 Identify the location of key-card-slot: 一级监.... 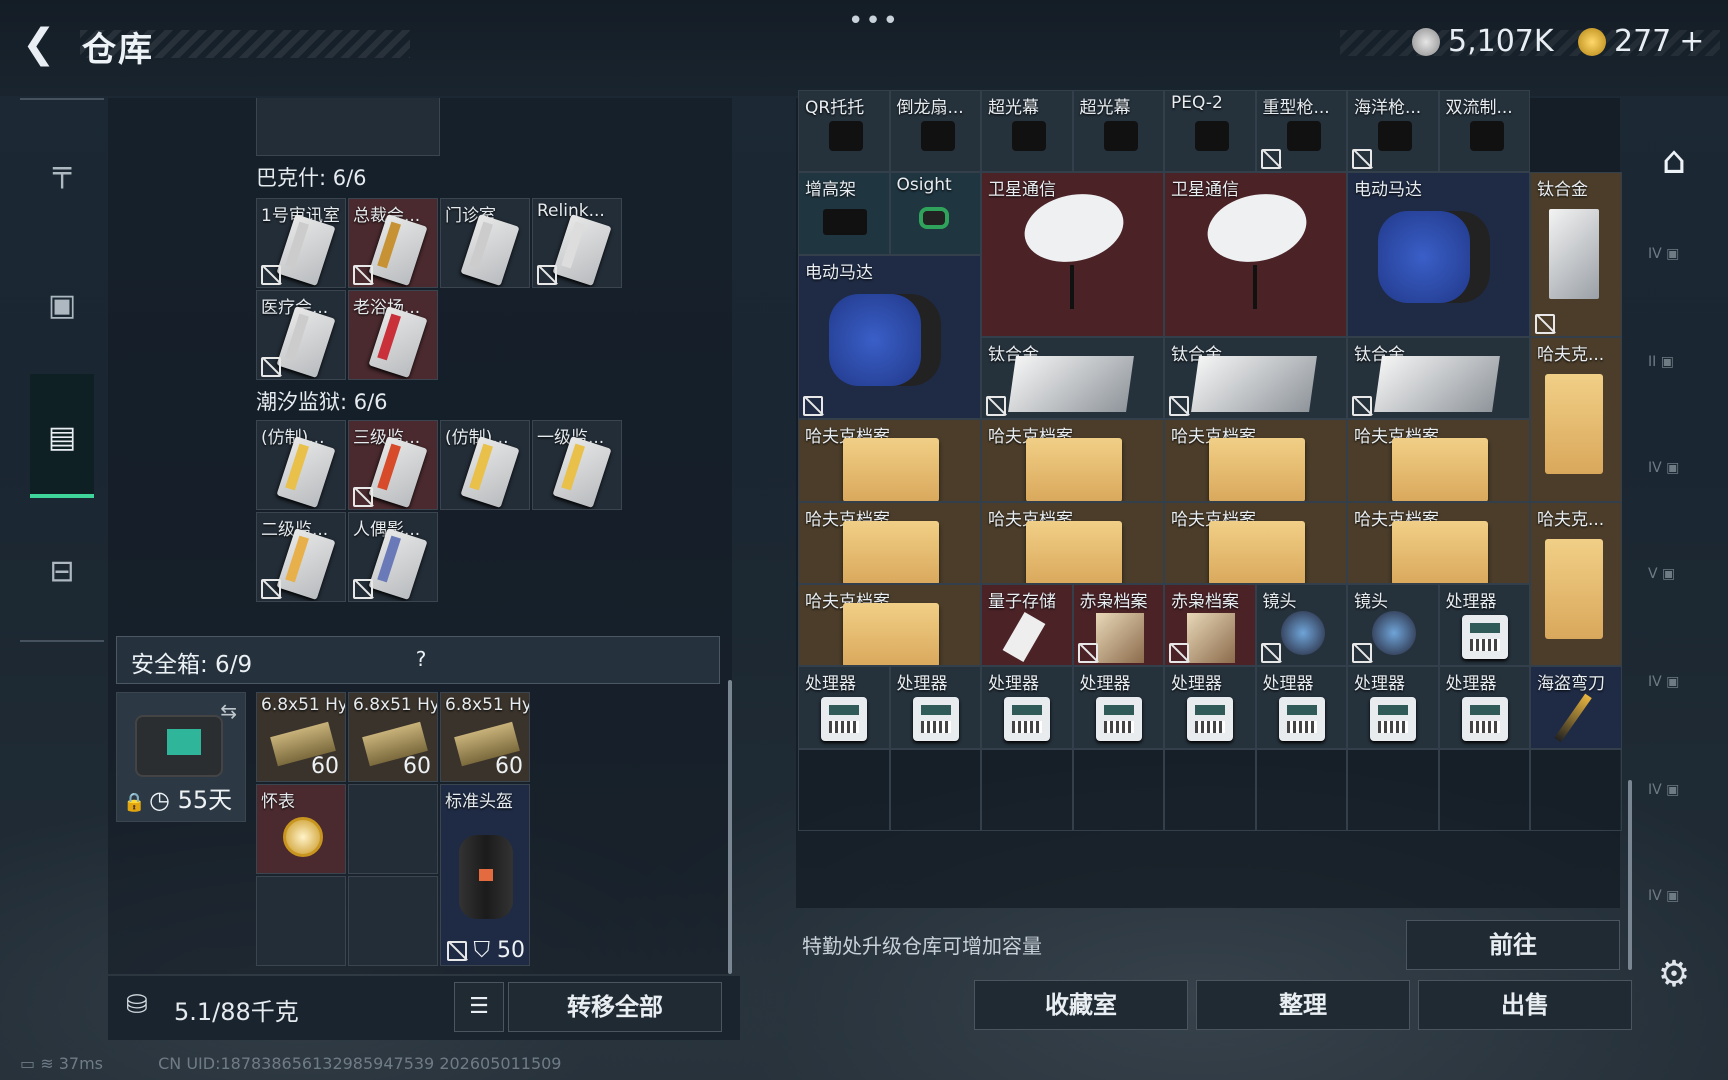
(577, 465).